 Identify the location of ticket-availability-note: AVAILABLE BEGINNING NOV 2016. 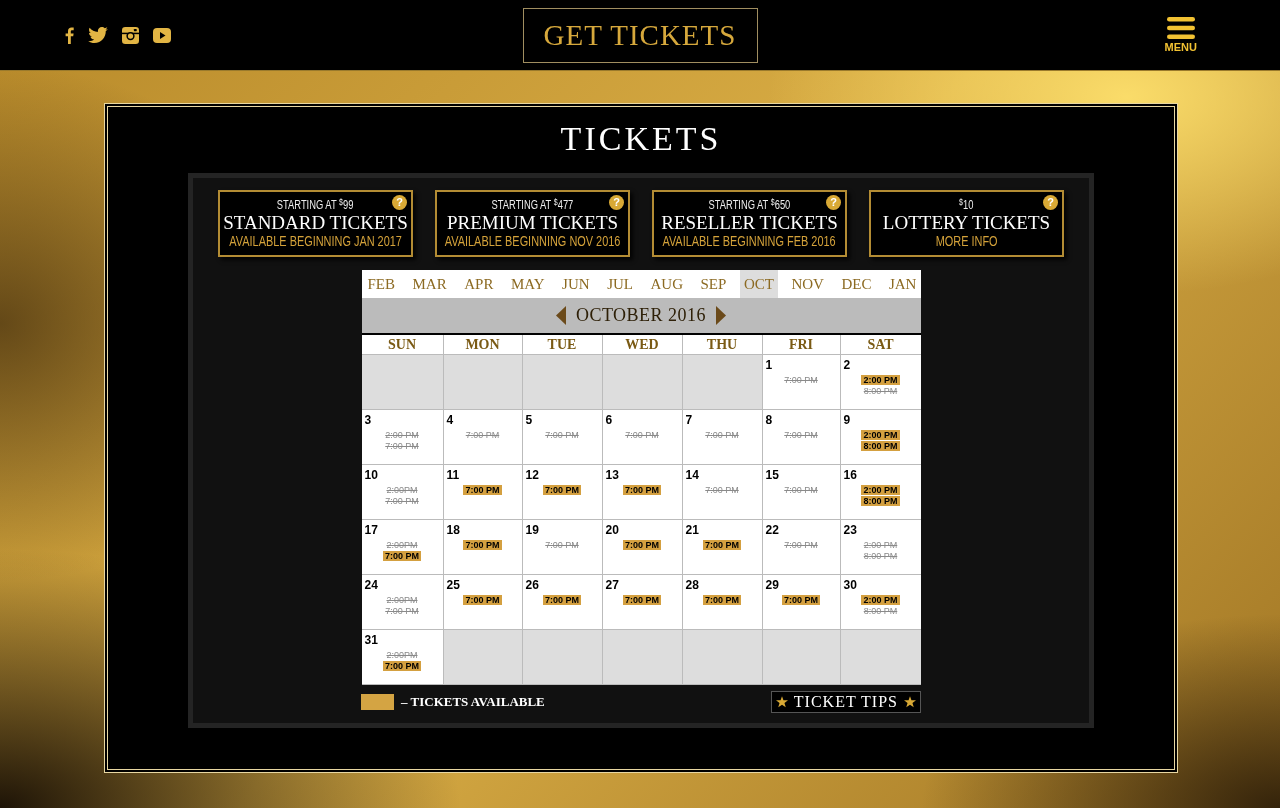
(532, 241).